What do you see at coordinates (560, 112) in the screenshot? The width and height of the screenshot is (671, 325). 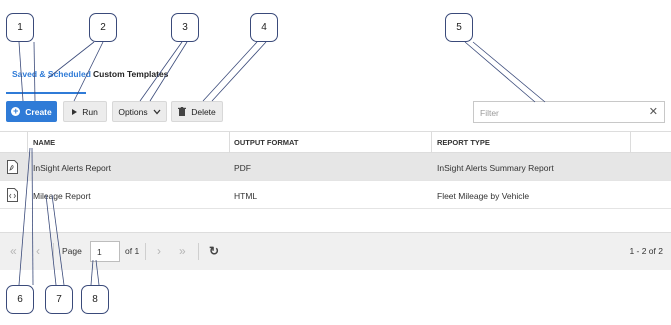 I see `filter-input` at bounding box center [560, 112].